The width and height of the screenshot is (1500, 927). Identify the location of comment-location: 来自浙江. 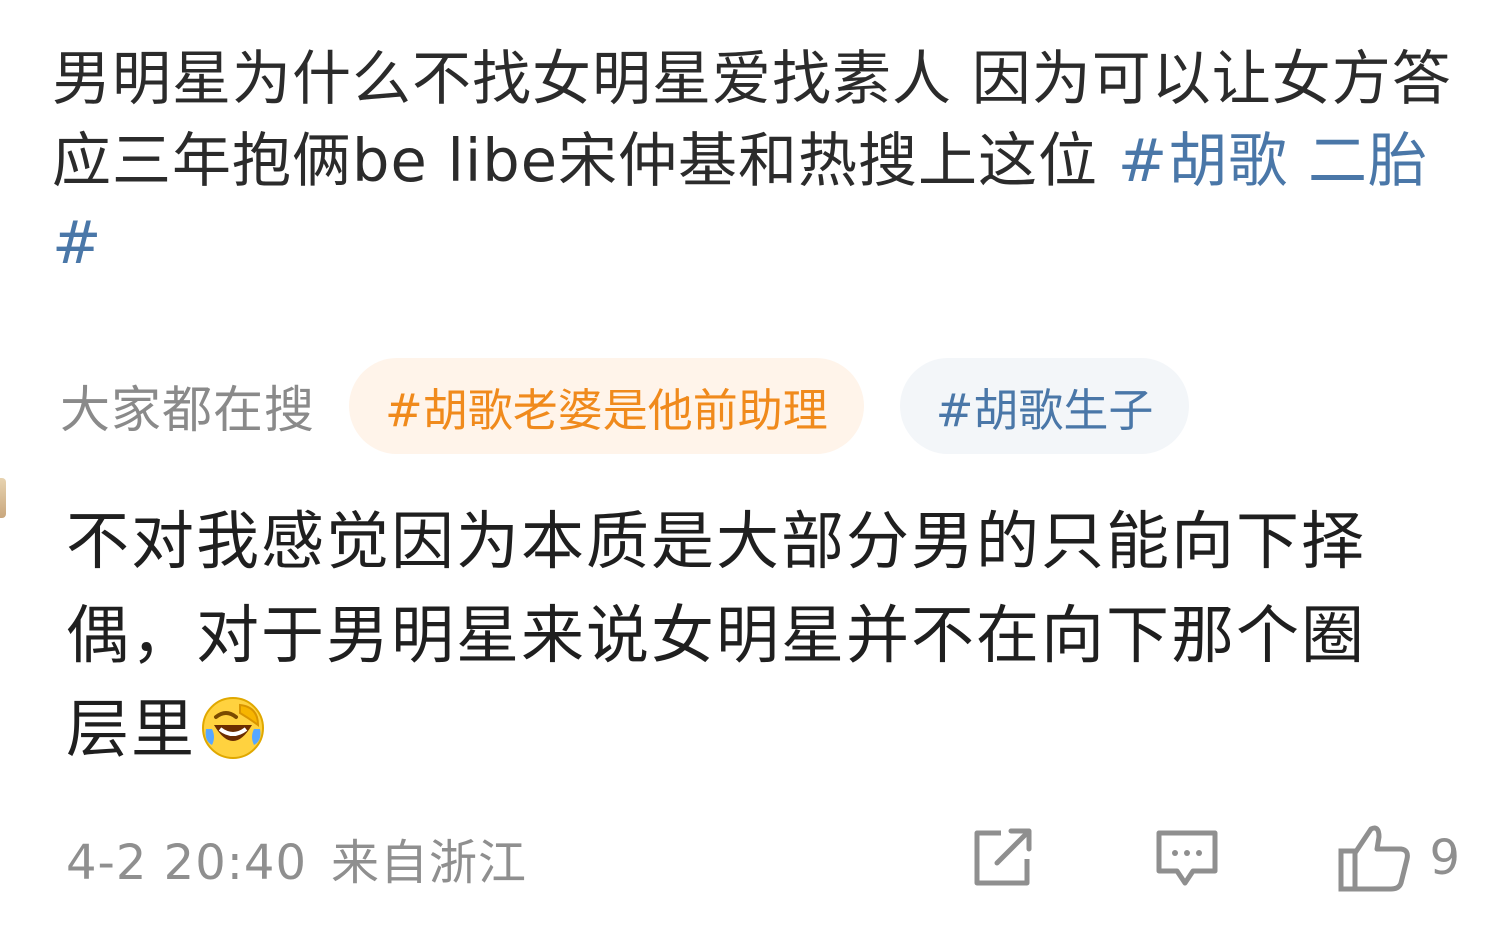
(428, 863).